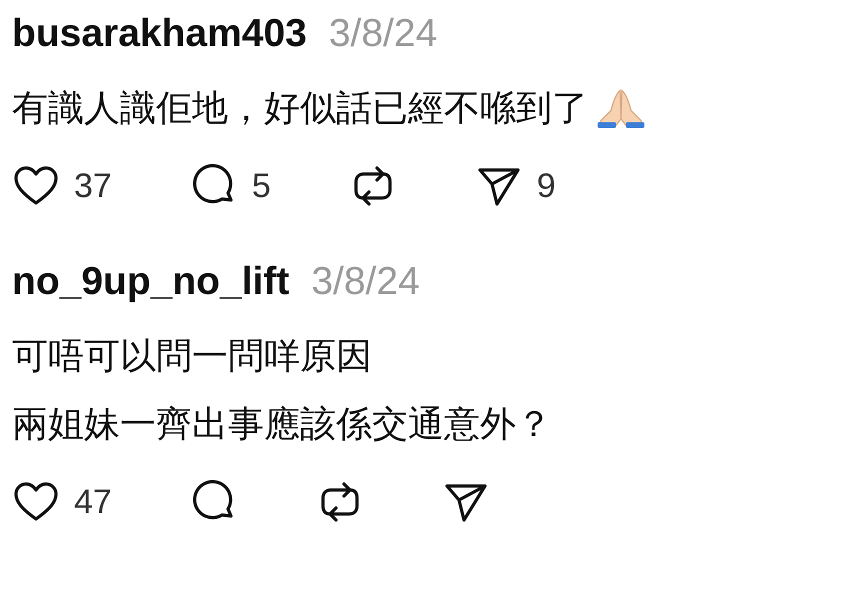 The image size is (856, 599). Describe the element at coordinates (151, 282) in the screenshot. I see `username: no_9up_no_lift` at that location.